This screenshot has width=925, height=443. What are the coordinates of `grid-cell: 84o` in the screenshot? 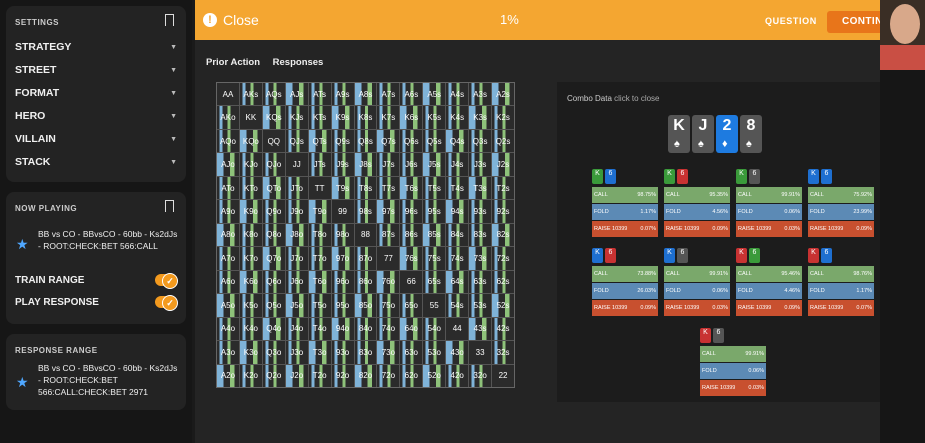 It's located at (365, 329).